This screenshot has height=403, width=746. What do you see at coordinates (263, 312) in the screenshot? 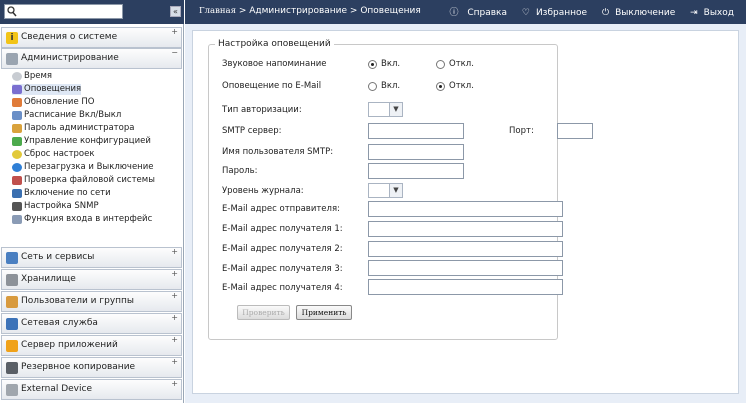
I see `test-button: Проверить` at bounding box center [263, 312].